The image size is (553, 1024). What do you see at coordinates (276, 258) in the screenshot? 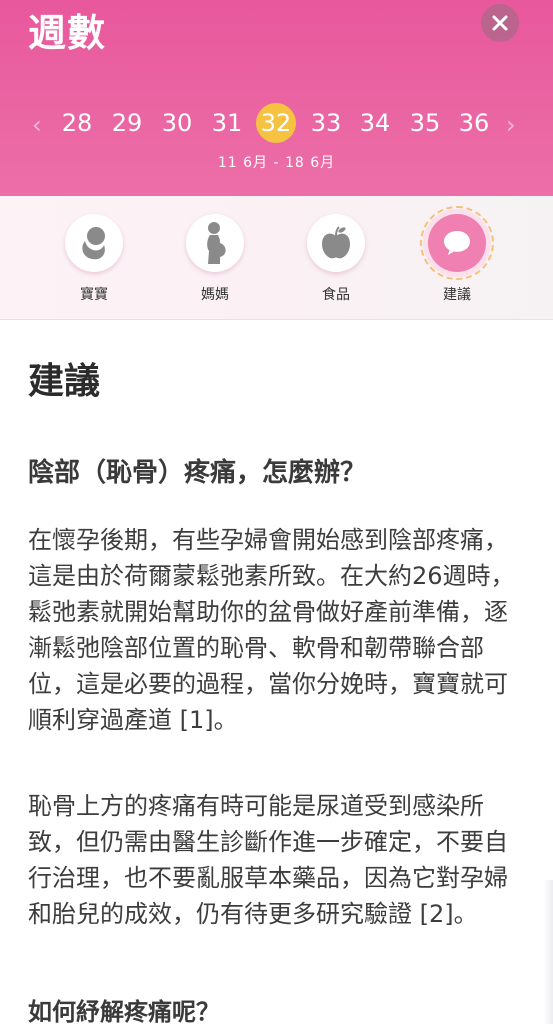
I see `category-tabs: 寶寶 媽媽 食品 建議` at bounding box center [276, 258].